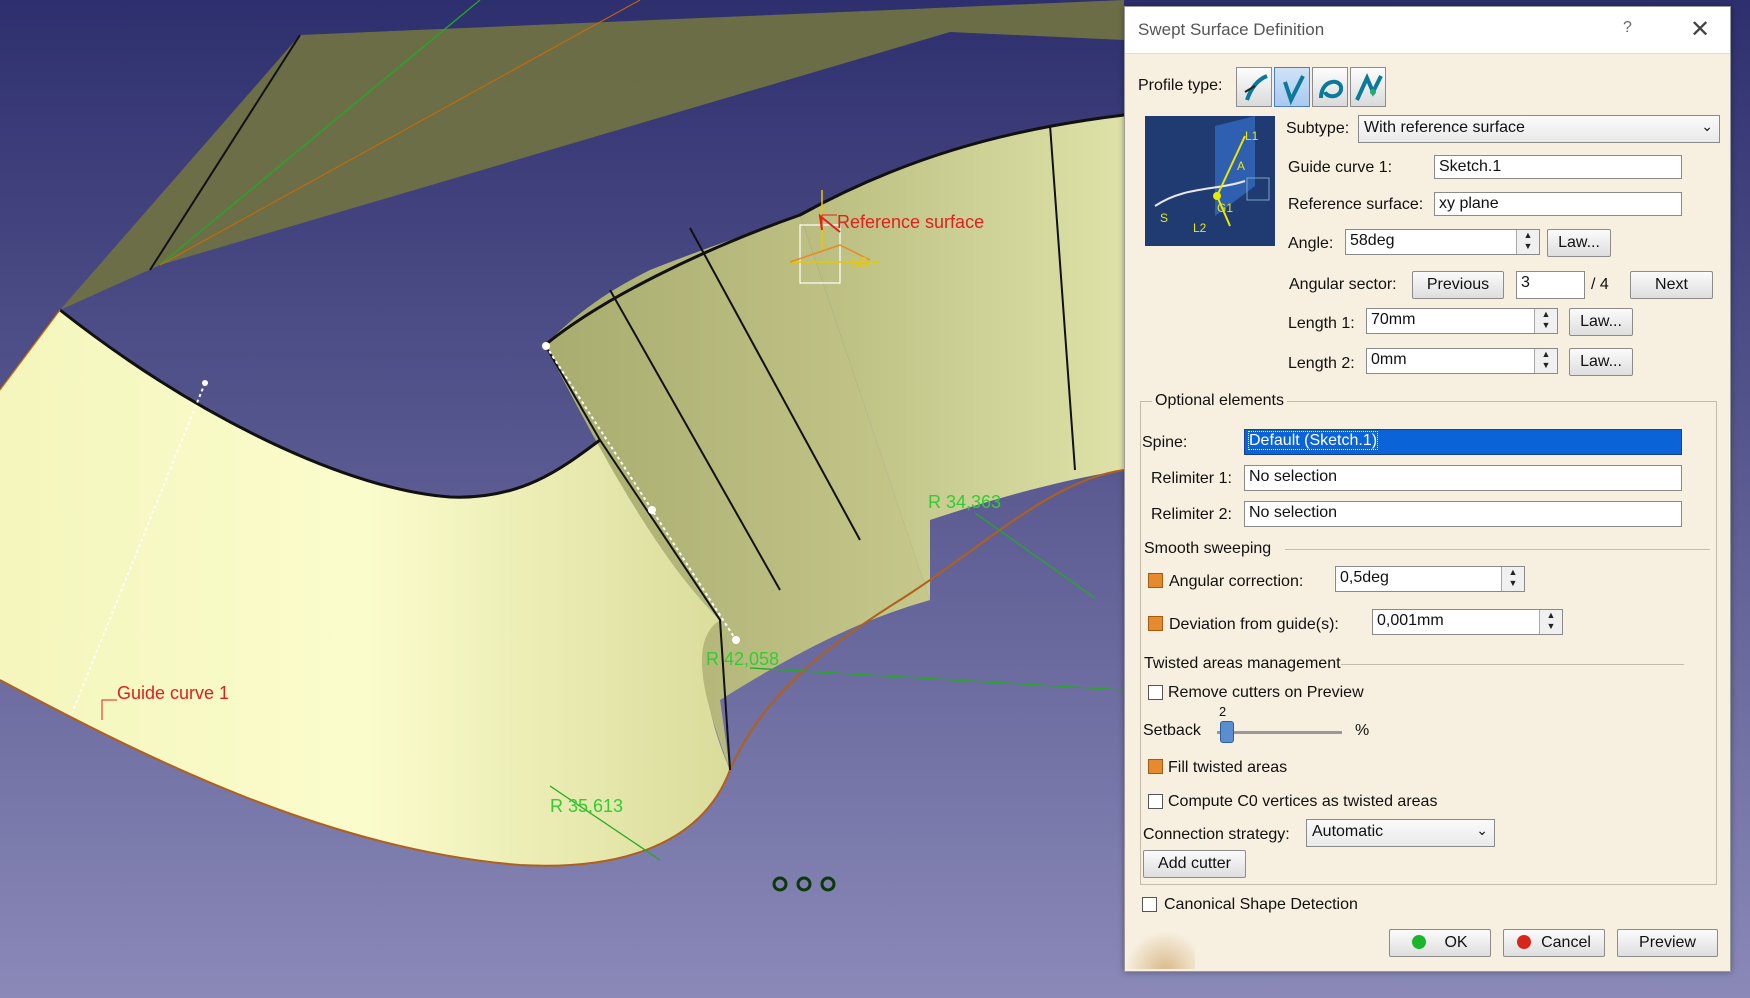  What do you see at coordinates (1228, 767) in the screenshot?
I see `fill-twisted-label: Fill twisted areas` at bounding box center [1228, 767].